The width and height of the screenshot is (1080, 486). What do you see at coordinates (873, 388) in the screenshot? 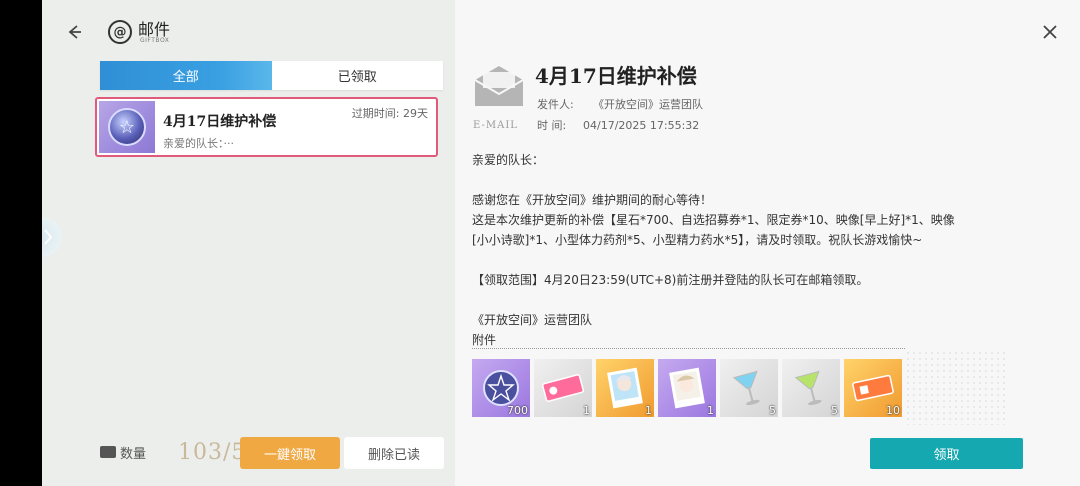
I see `attachment-item: 10` at bounding box center [873, 388].